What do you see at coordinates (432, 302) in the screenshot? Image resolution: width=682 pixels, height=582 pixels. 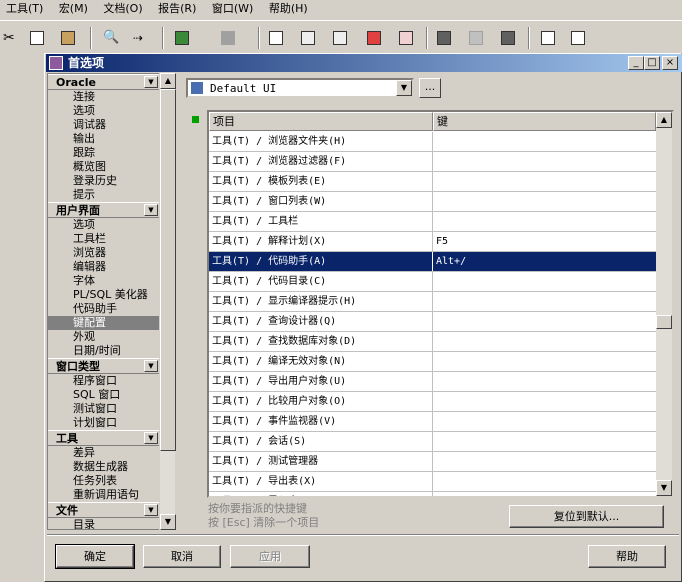 I see `table-row: 工具(T) / 显示编译器提示(H)` at bounding box center [432, 302].